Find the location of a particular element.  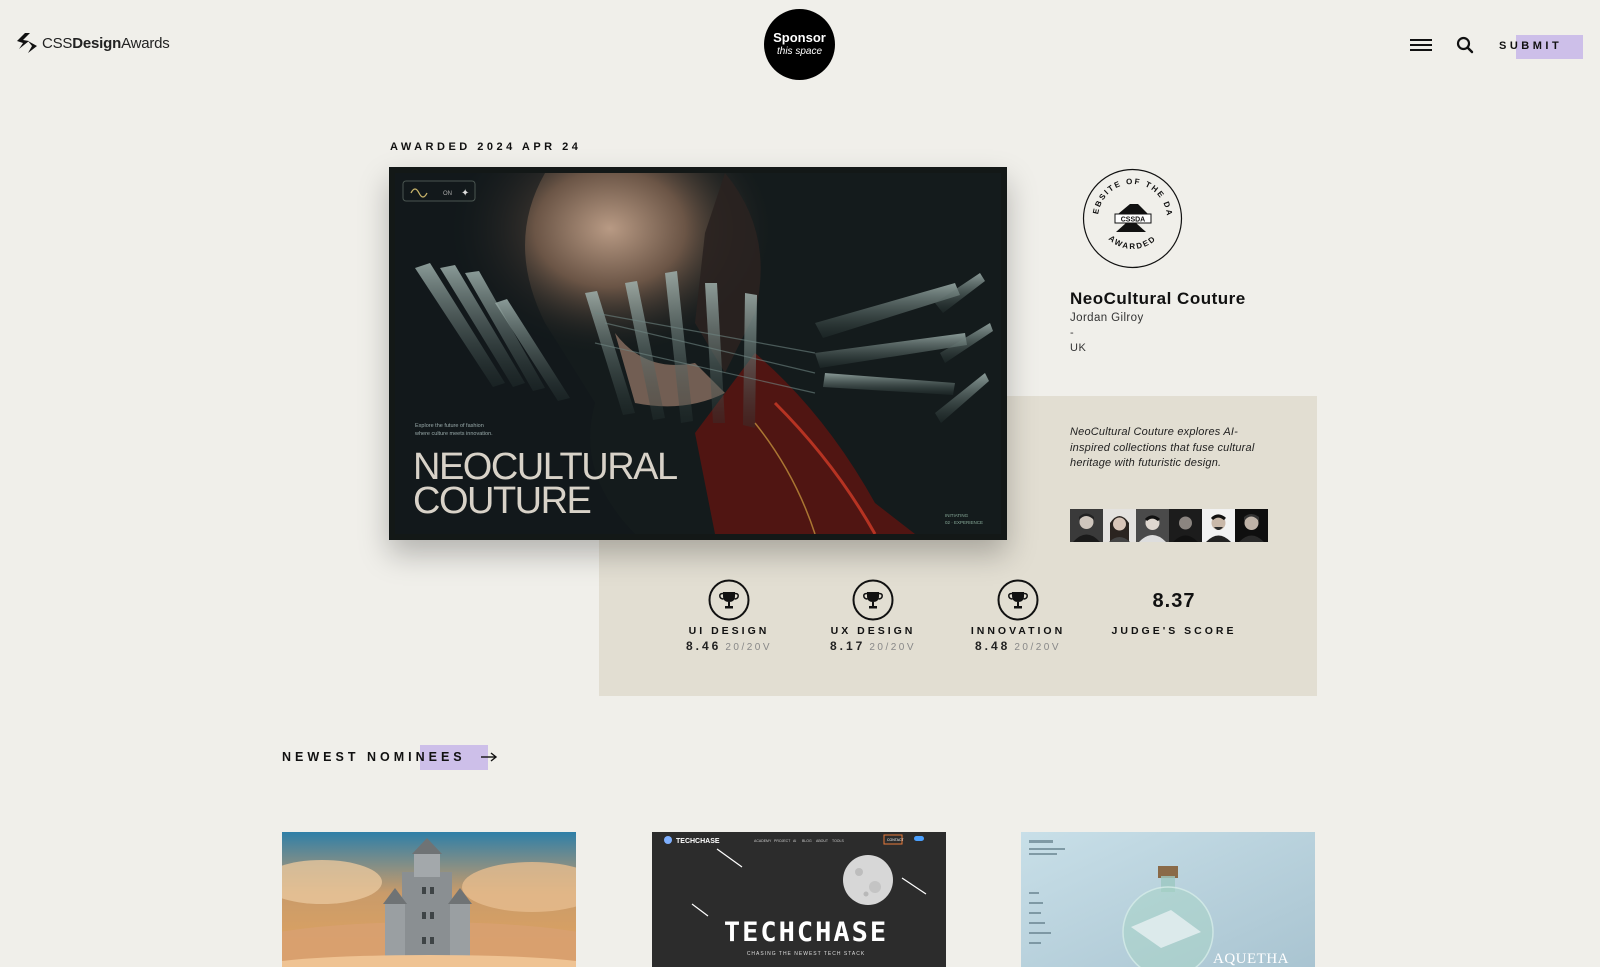

score-value: 8.17 is located at coordinates (847, 646).